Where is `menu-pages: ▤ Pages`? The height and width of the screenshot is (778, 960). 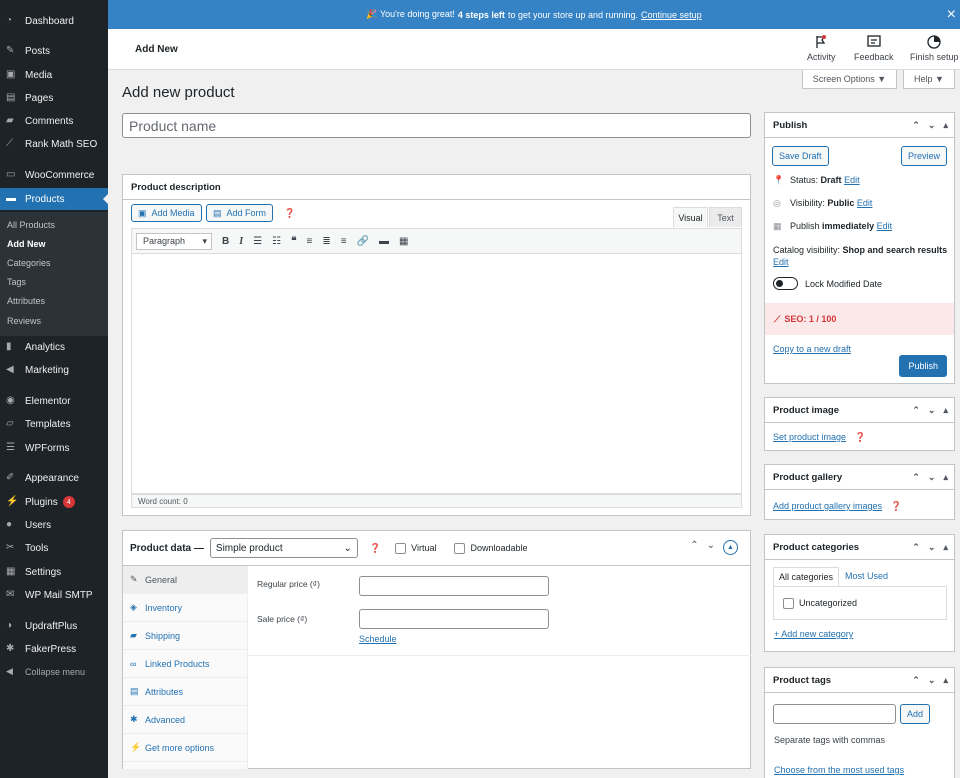
menu-pages: ▤ Pages is located at coordinates (54, 98).